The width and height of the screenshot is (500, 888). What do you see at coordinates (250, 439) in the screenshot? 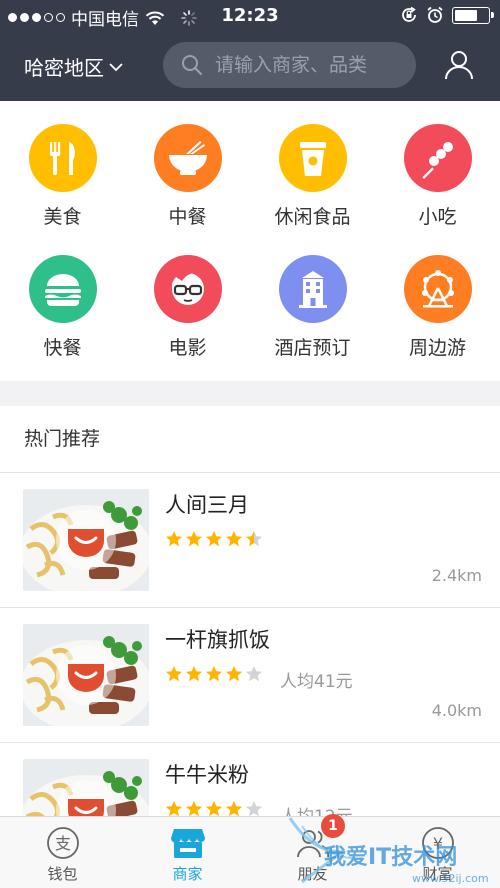
I see `section-title: 热门推荐` at bounding box center [250, 439].